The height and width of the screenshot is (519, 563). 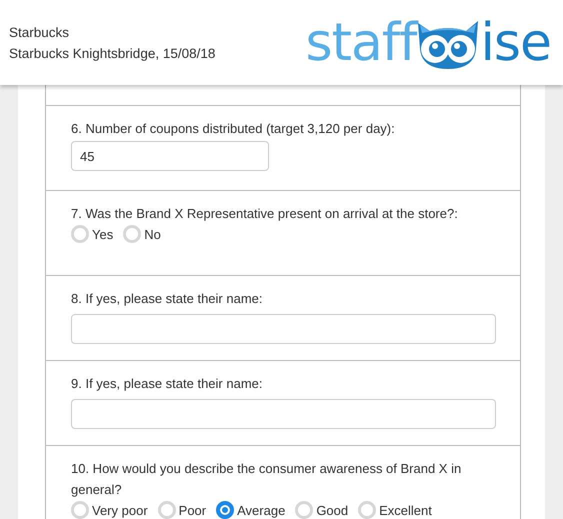 What do you see at coordinates (233, 129) in the screenshot?
I see `question-label: 6. Number of coupons distributed (target 3,120 per day):` at bounding box center [233, 129].